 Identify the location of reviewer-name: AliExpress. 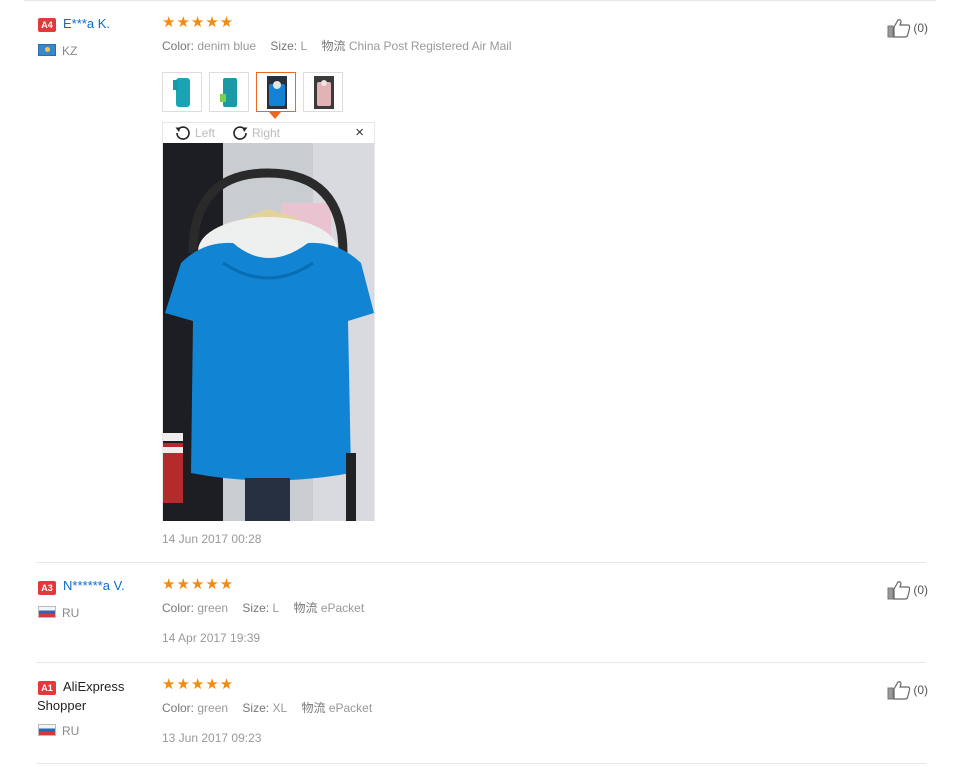
(94, 686).